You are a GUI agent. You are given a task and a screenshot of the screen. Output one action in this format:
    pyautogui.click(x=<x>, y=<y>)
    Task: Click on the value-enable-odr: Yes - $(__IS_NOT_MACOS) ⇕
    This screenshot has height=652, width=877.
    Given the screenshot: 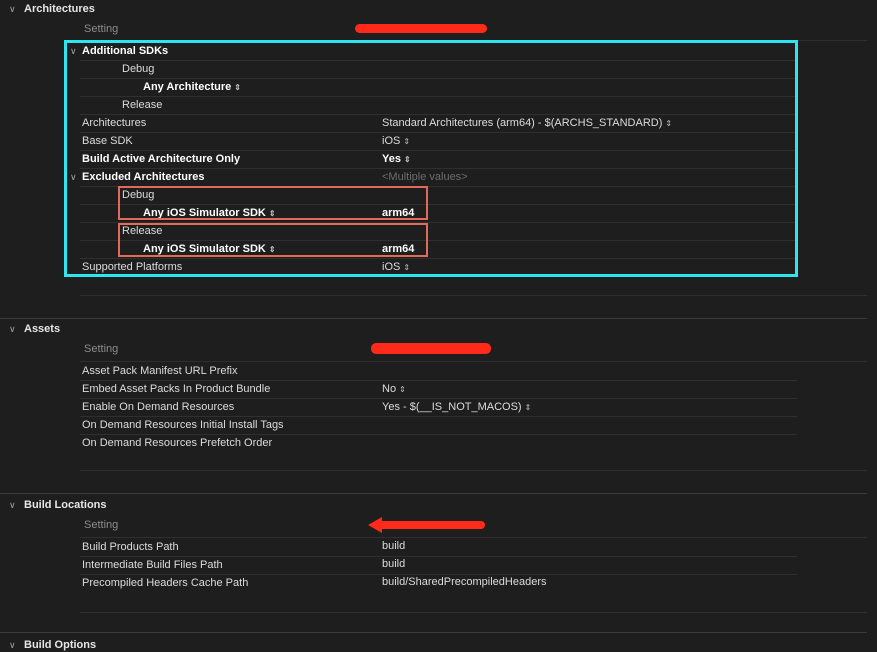 What is the action you would take?
    pyautogui.click(x=456, y=407)
    